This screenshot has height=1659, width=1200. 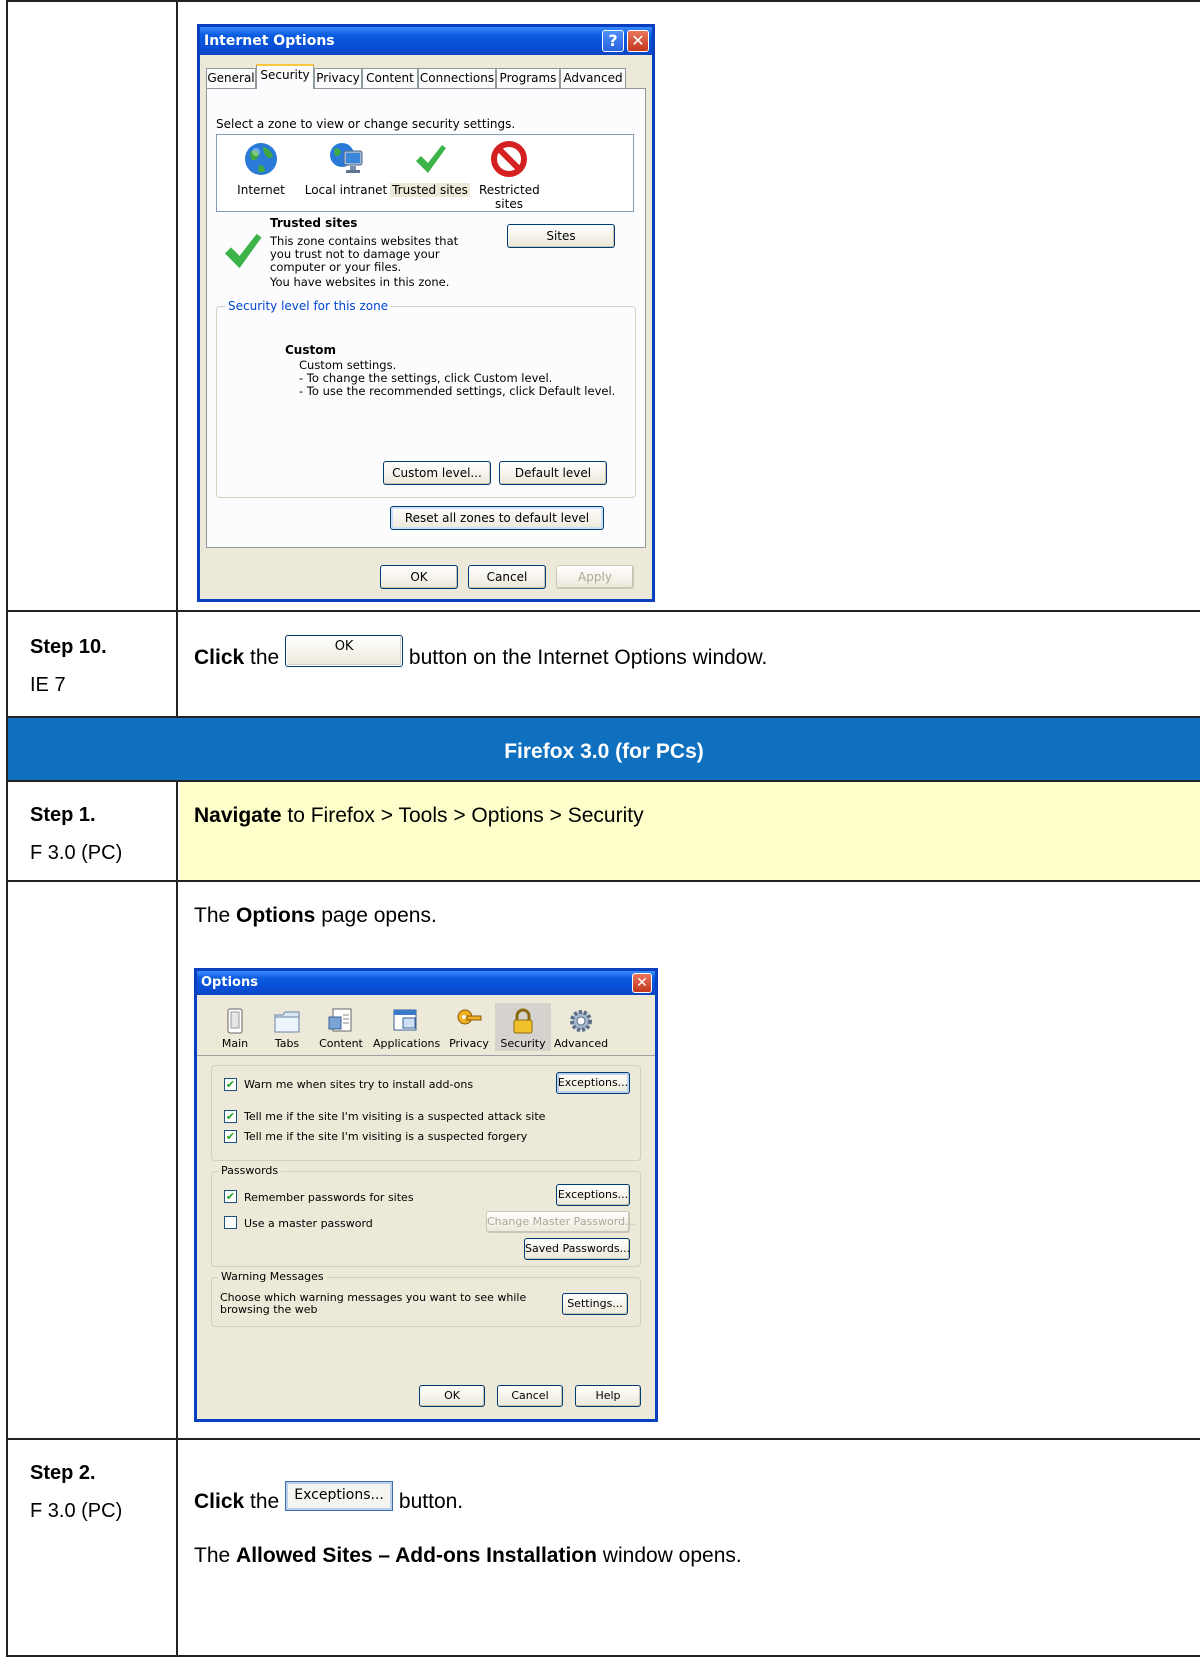 I want to click on help-button: Help, so click(x=608, y=1396).